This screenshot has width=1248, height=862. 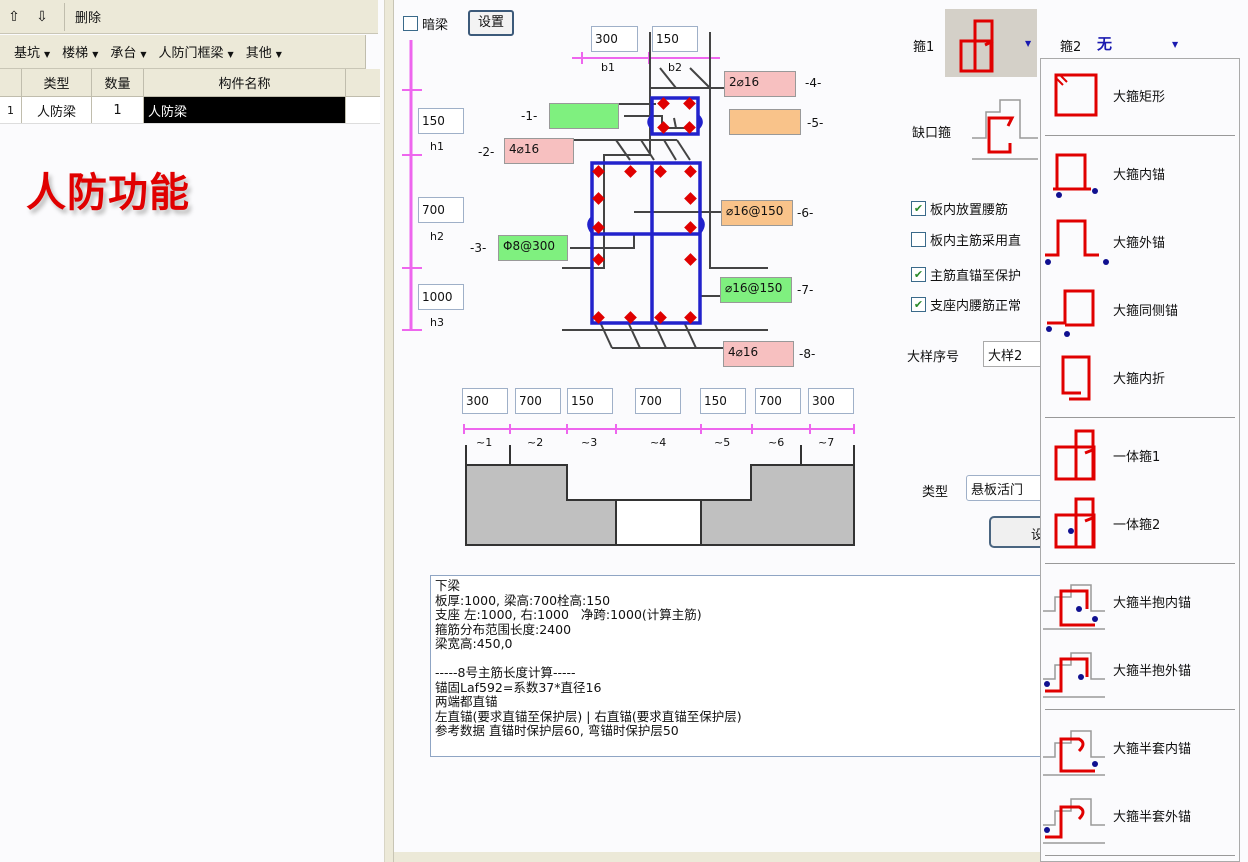 What do you see at coordinates (813, 83) in the screenshot?
I see `rebar-num-4: -4-` at bounding box center [813, 83].